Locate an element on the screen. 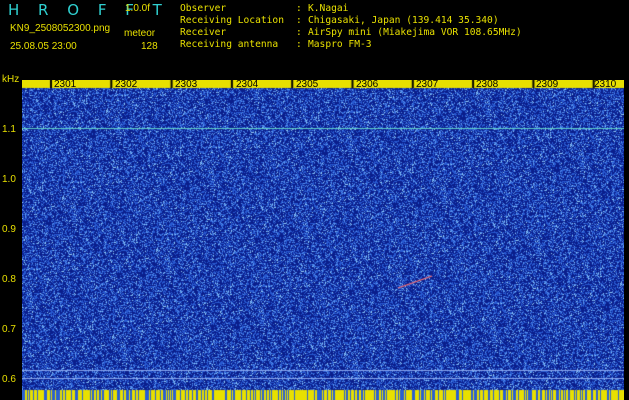  antenna-label: Receiving antenna is located at coordinates (229, 44).